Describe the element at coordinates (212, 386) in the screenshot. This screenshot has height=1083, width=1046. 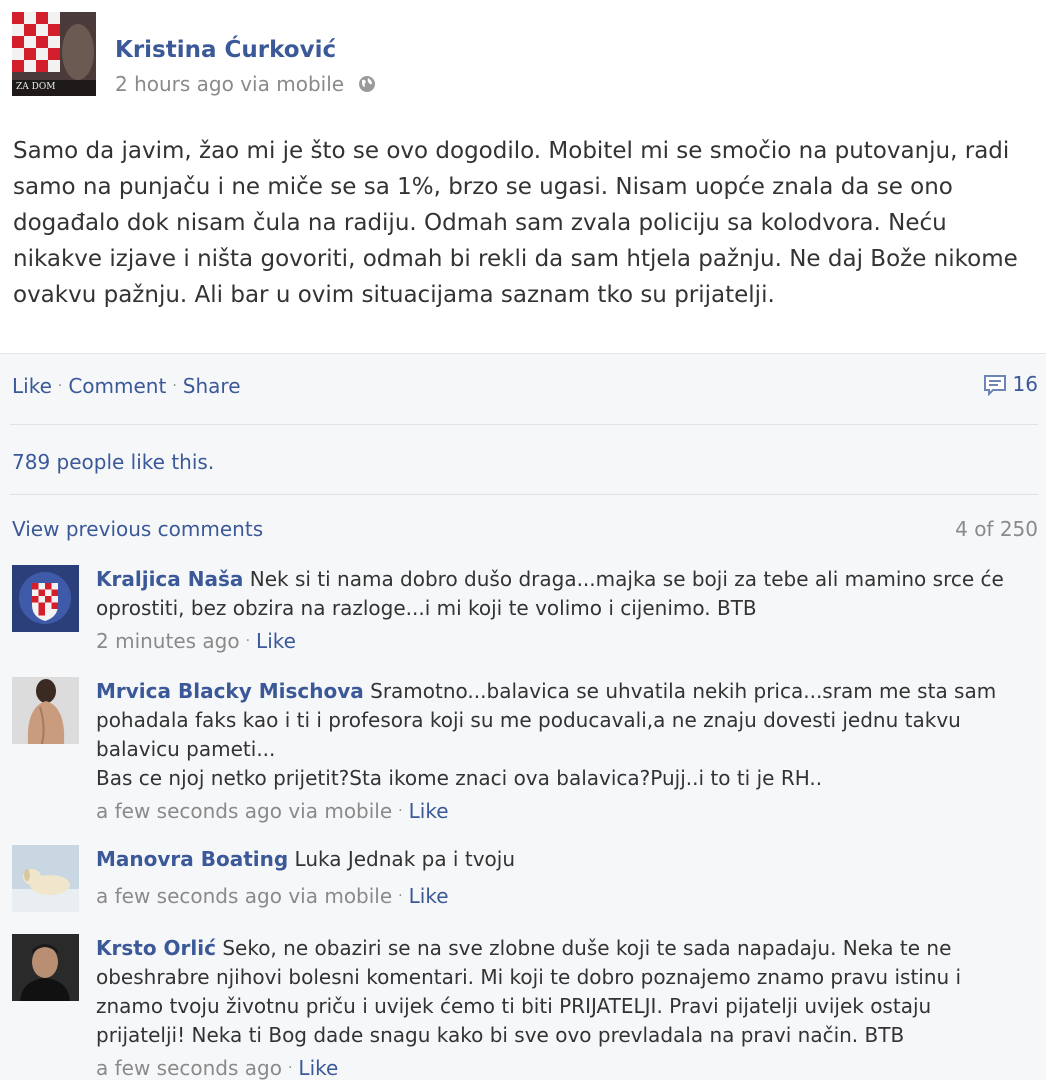
I see `share-link: Share` at that location.